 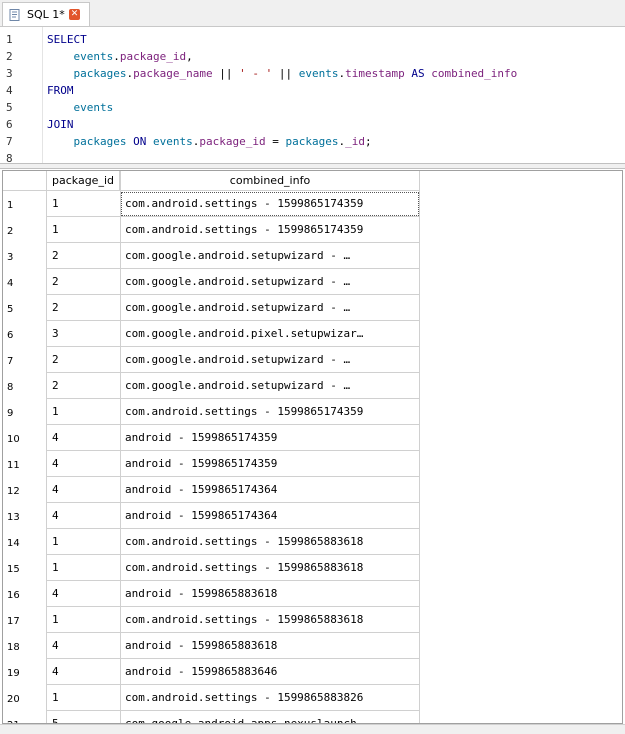 I want to click on table-row: 9 1 com.android.settings - 1599865174359, so click(x=312, y=412).